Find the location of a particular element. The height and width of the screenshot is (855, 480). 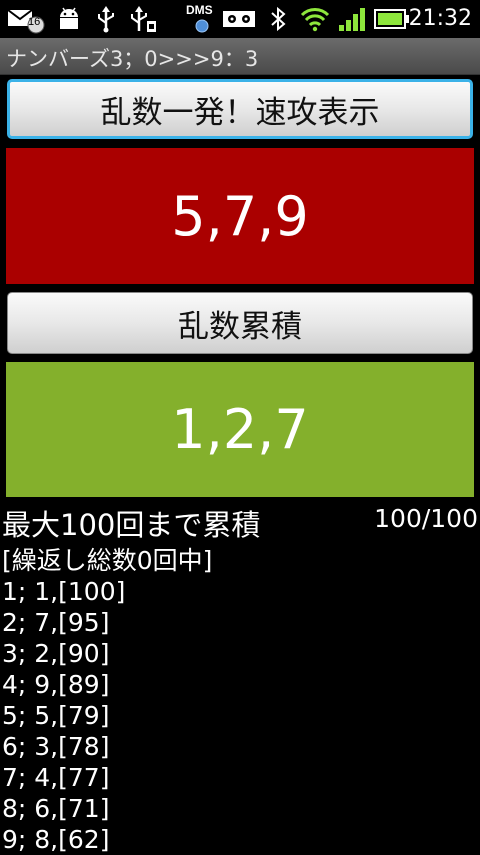

bluetooth-icon is located at coordinates (278, 19).